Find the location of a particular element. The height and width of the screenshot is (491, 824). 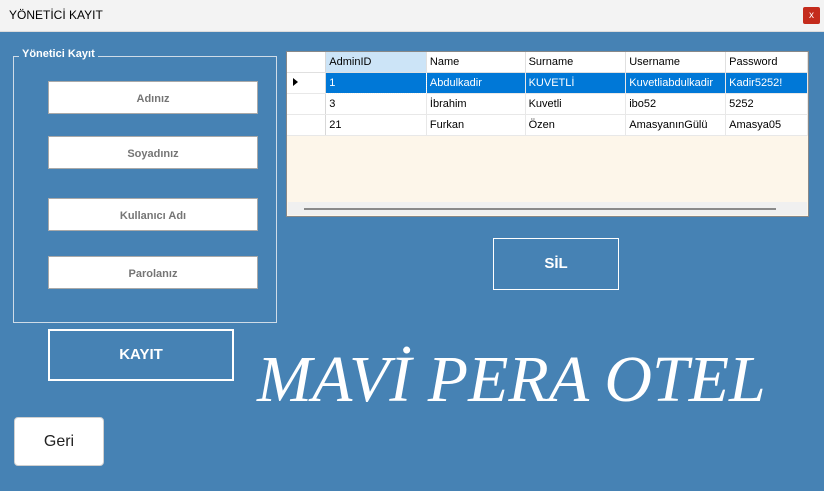

table-row: 21 Furkan Özen AmasyanınGülü Amasya05 is located at coordinates (547, 125).